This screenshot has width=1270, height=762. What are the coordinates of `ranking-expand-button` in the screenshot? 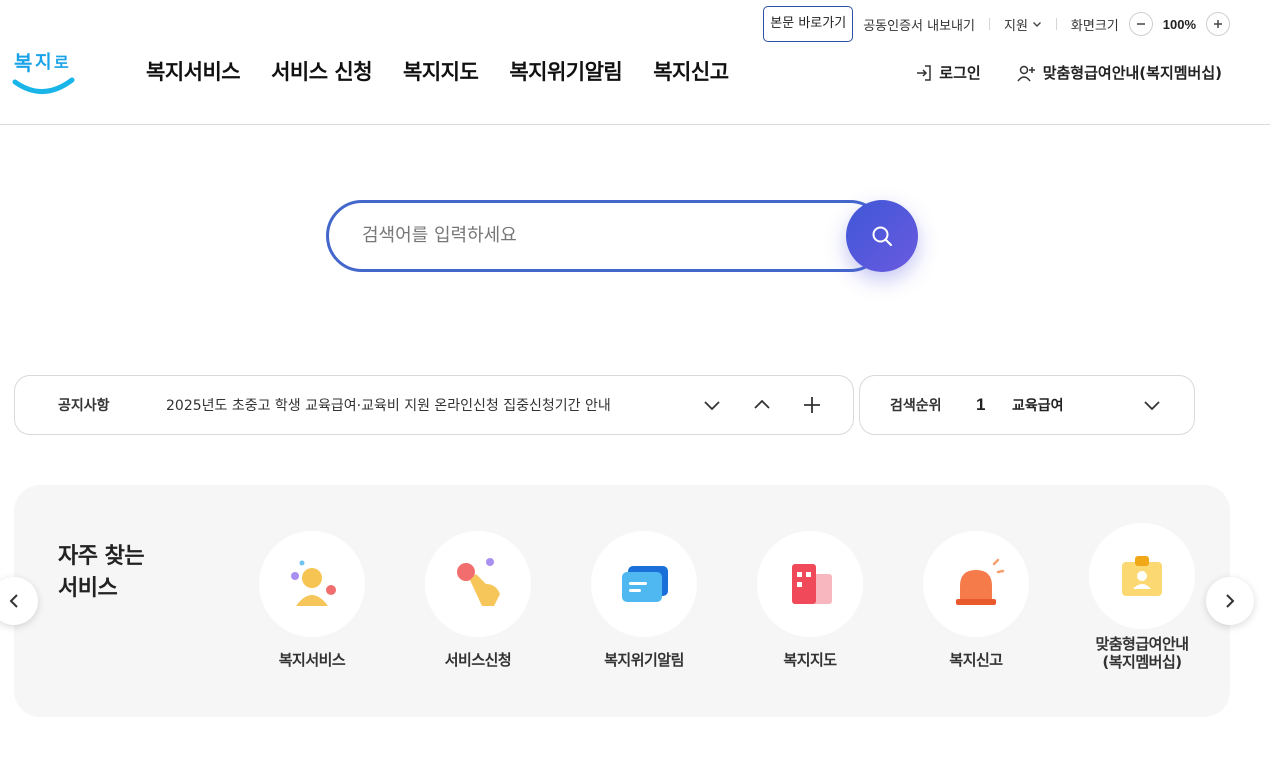 It's located at (1152, 405).